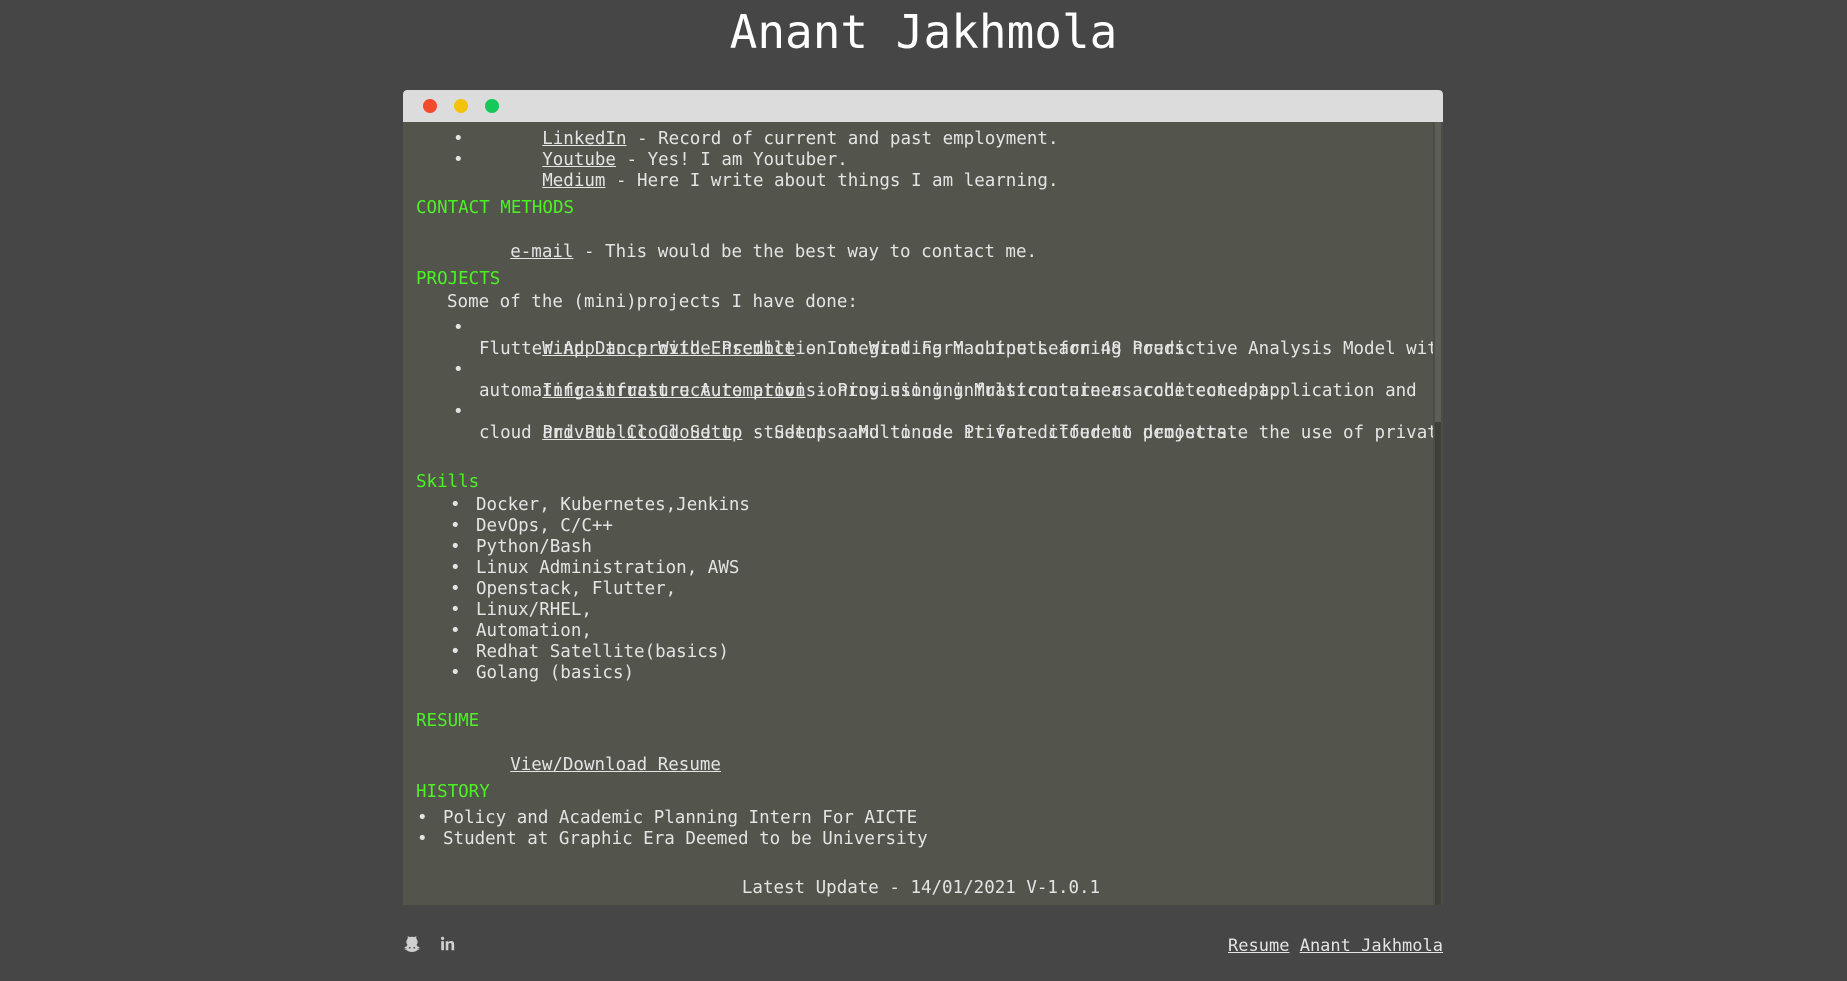  Describe the element at coordinates (542, 673) in the screenshot. I see `skill-item: Golang (basics)` at that location.